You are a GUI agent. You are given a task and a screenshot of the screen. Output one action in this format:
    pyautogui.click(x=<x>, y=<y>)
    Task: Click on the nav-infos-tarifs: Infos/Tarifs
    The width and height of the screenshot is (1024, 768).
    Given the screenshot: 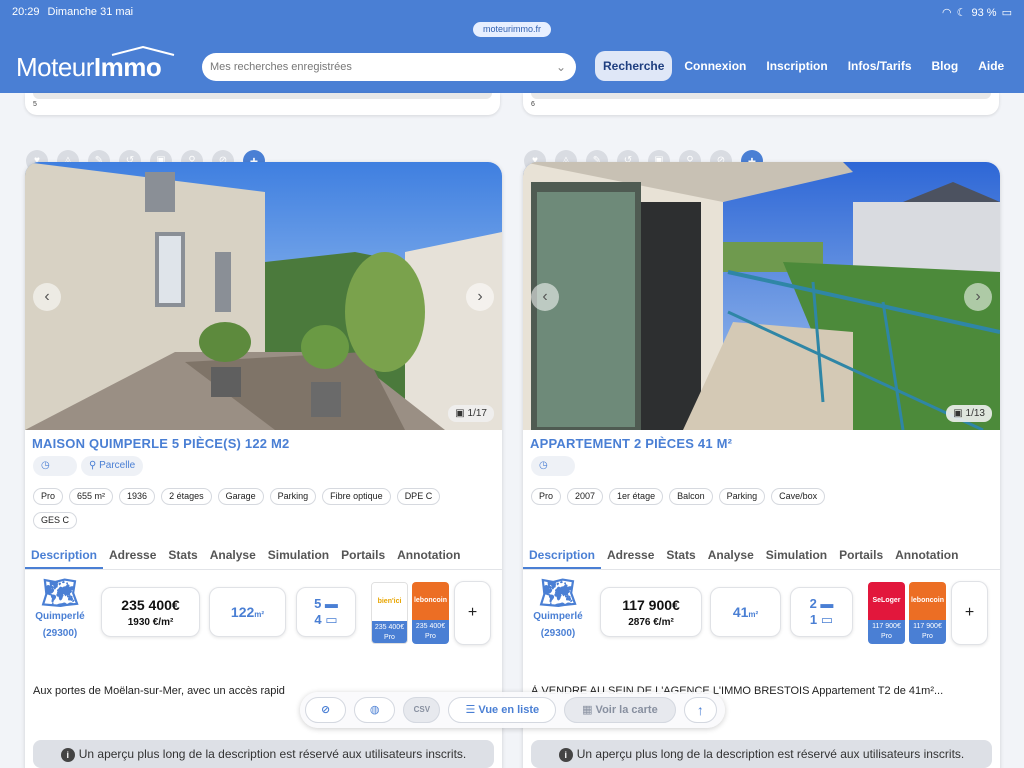 What is the action you would take?
    pyautogui.click(x=880, y=66)
    